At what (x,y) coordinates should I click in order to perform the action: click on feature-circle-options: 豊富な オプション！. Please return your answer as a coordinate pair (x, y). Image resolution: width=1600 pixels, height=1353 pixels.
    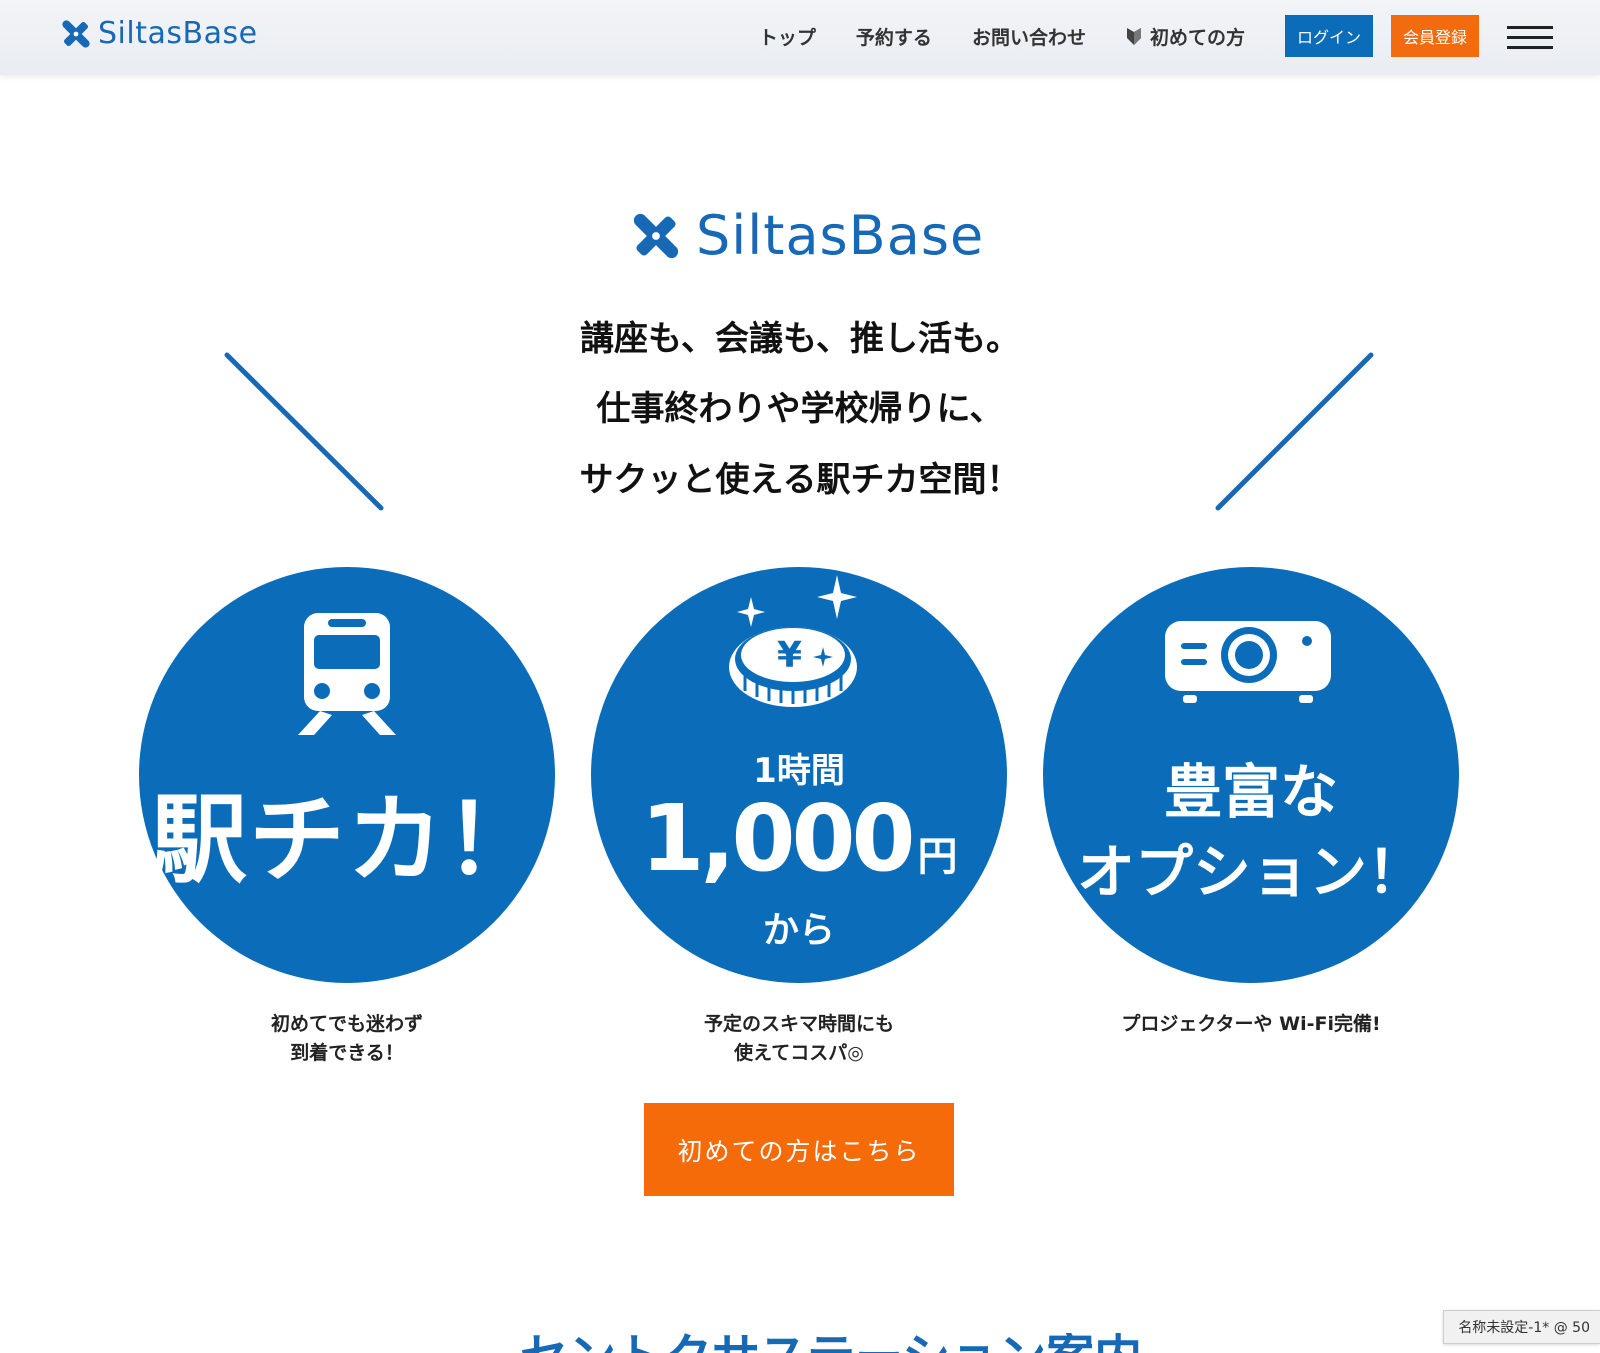
    Looking at the image, I should click on (1251, 775).